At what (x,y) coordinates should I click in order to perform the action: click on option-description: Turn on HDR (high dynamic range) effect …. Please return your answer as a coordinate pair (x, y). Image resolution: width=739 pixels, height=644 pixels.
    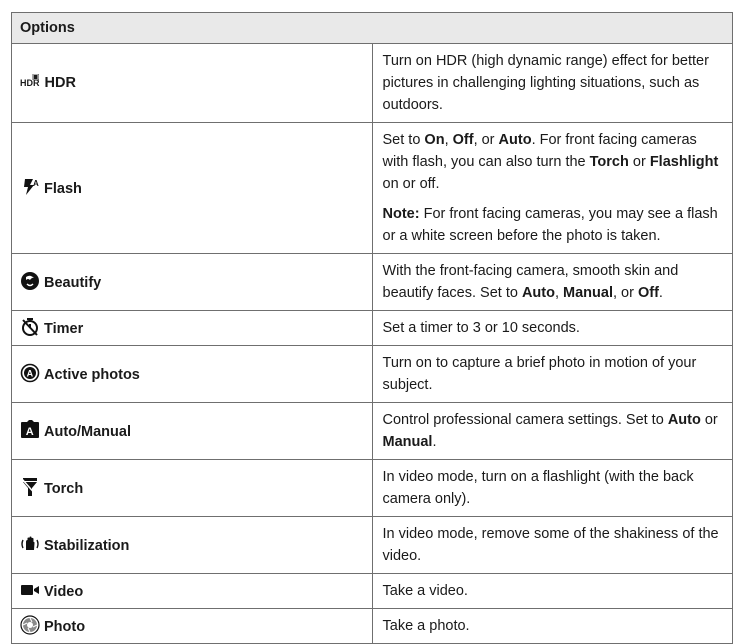
    Looking at the image, I should click on (552, 83).